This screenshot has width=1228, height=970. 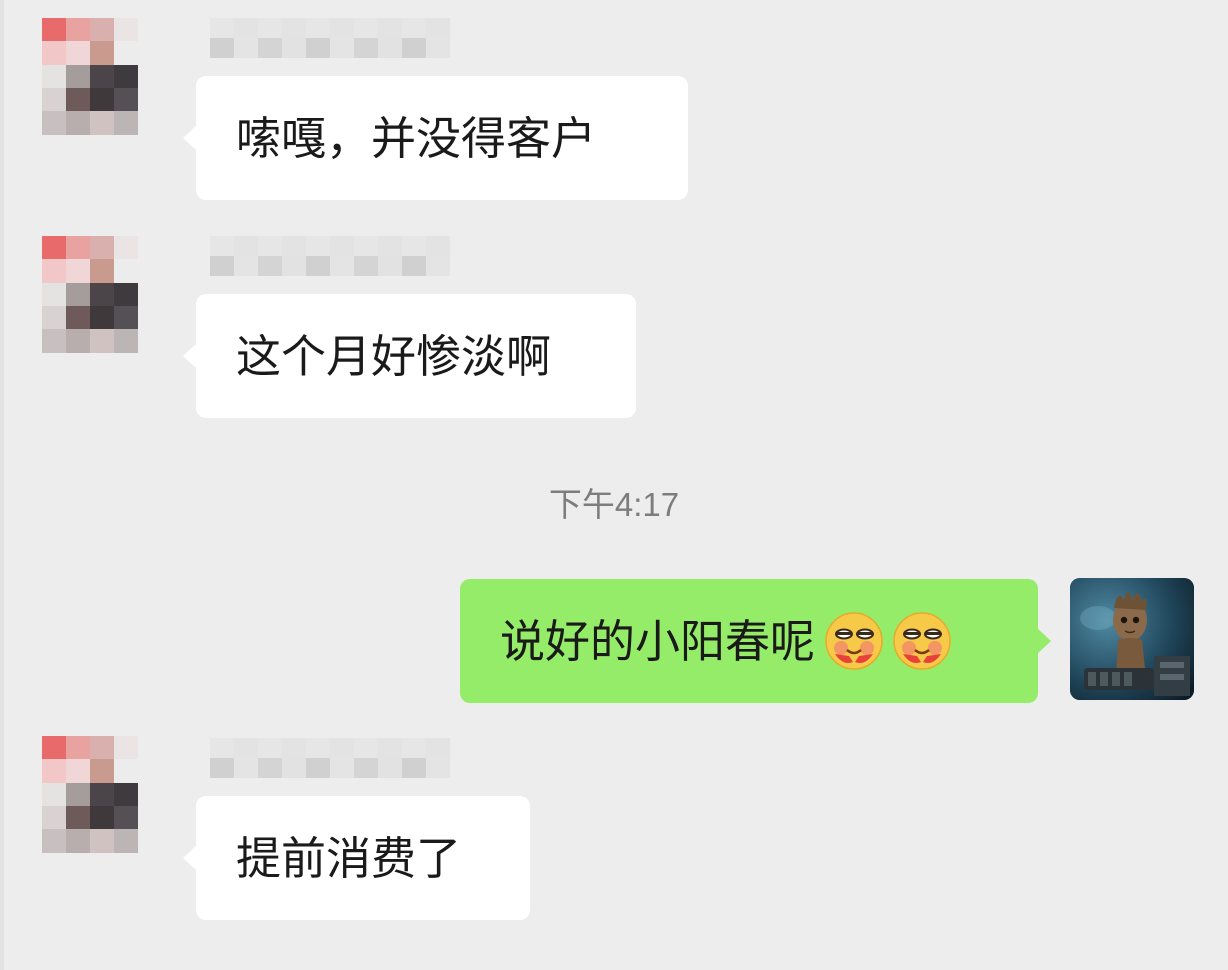 I want to click on message-bubble-incoming: 这个月好惨淡啊, so click(x=409, y=356).